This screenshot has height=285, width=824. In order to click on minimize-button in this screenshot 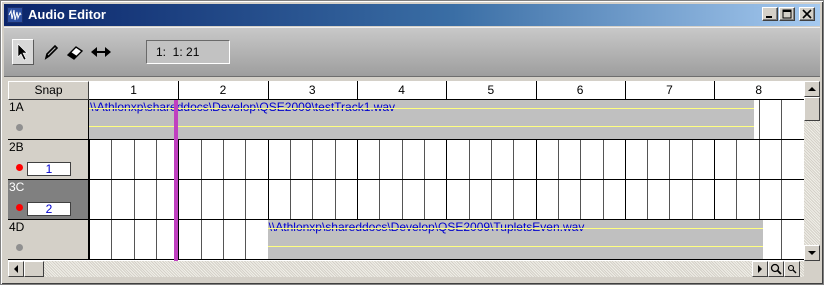, I will do `click(770, 14)`.